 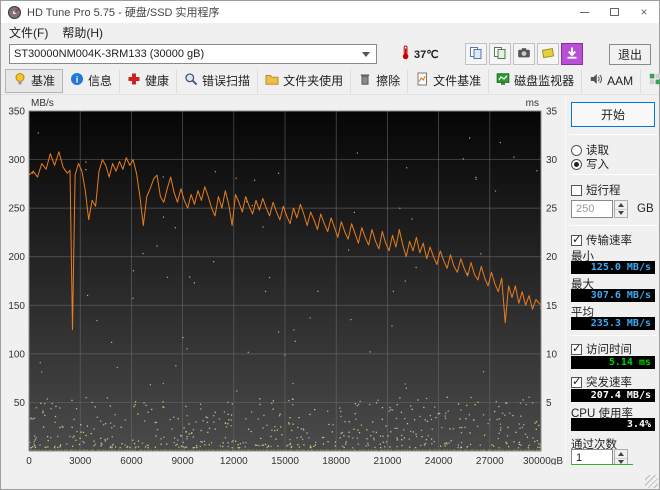 I want to click on drive-name: ST30000NM004K-3RM133 (30000 gB), so click(x=109, y=54).